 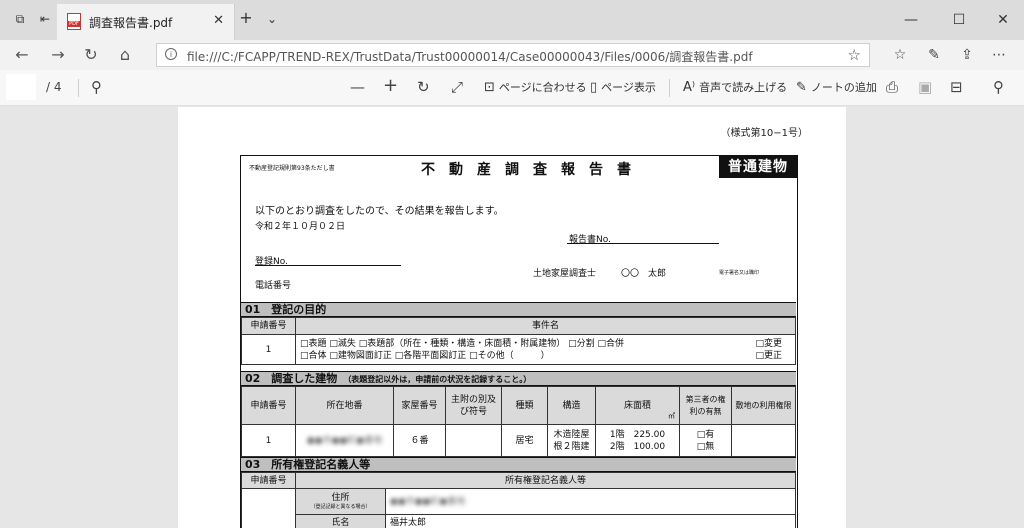 I want to click on building-kind: 居宅, so click(x=524, y=440).